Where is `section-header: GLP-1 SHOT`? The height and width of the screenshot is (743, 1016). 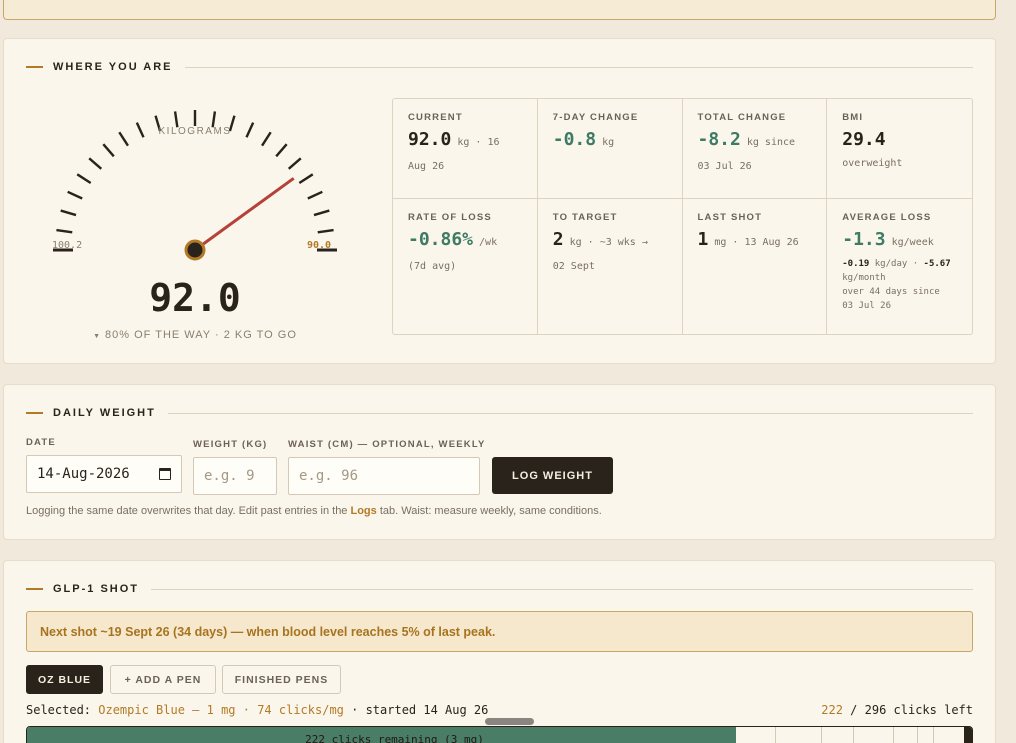
section-header: GLP-1 SHOT is located at coordinates (499, 589).